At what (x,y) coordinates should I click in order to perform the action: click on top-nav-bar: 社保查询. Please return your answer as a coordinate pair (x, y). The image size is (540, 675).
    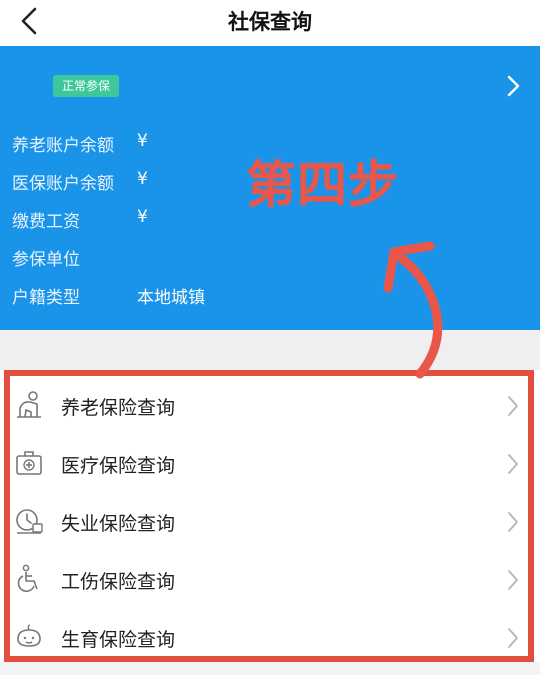
    Looking at the image, I should click on (270, 23).